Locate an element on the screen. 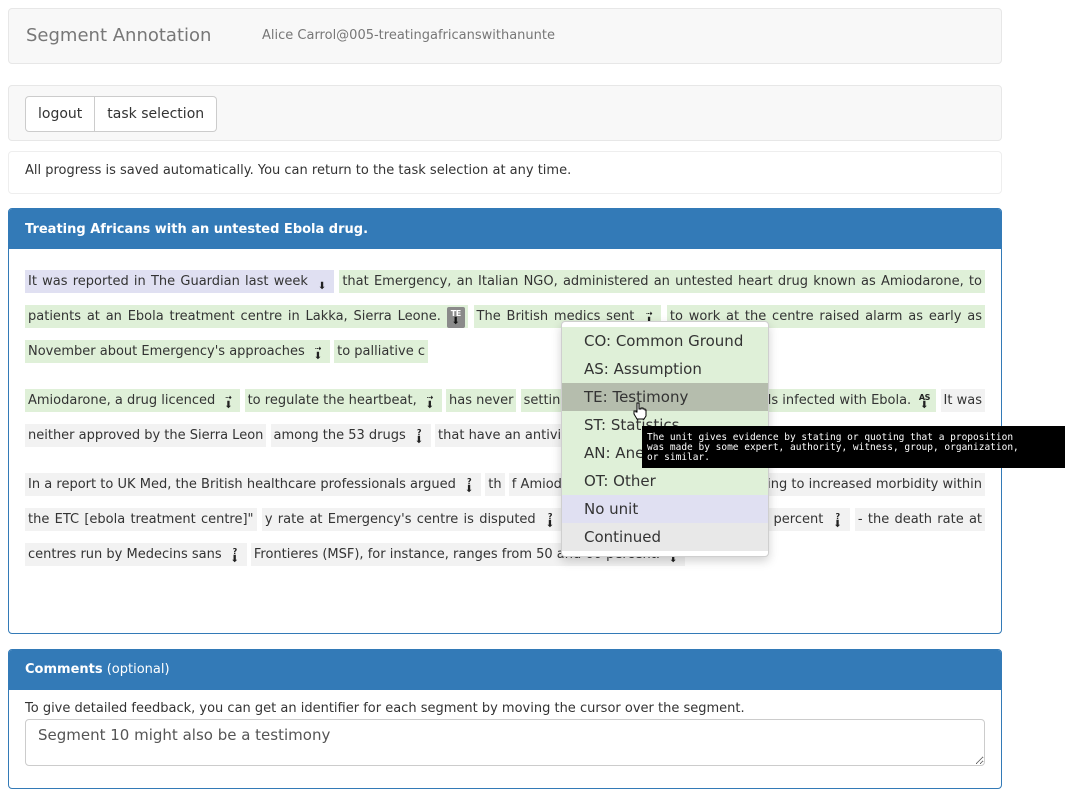 Image resolution: width=1065 pixels, height=789 pixels. dropdown-option-other: OT: Other is located at coordinates (665, 481).